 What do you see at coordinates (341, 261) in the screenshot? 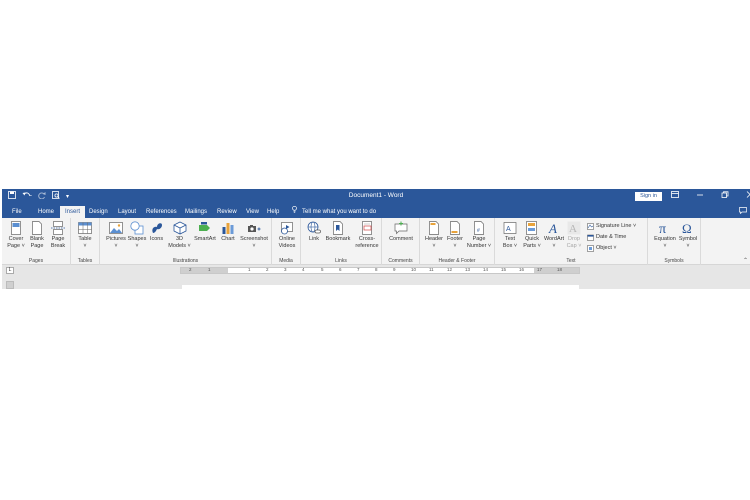
I see `group-label-links: Links` at bounding box center [341, 261].